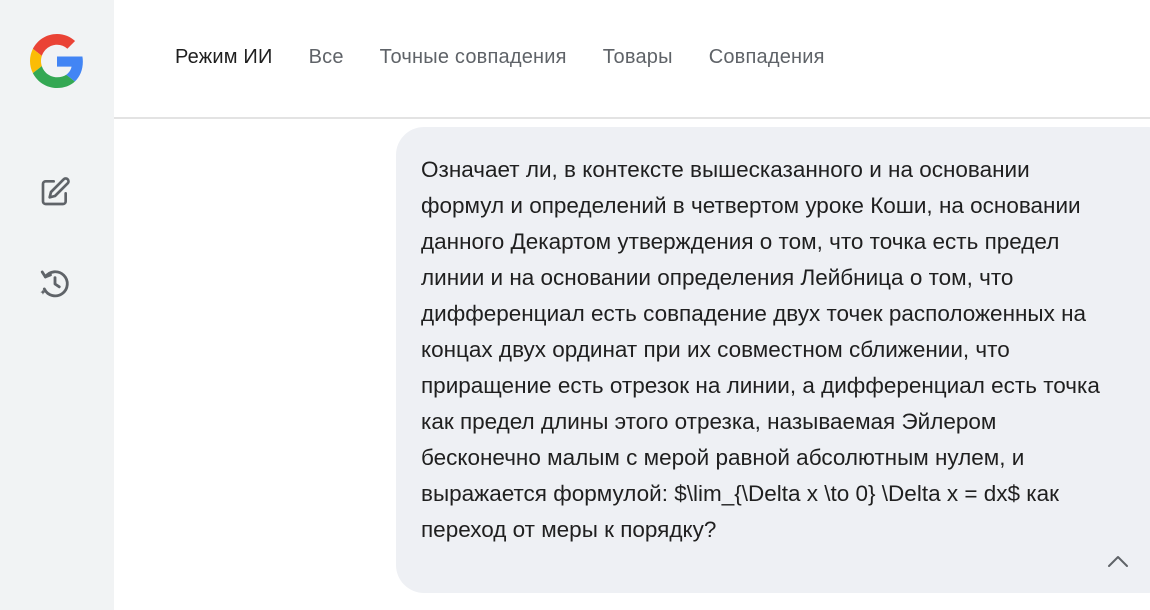 The image size is (1150, 610). What do you see at coordinates (224, 57) in the screenshot?
I see `tab-ai-mode: Режим ИИ` at bounding box center [224, 57].